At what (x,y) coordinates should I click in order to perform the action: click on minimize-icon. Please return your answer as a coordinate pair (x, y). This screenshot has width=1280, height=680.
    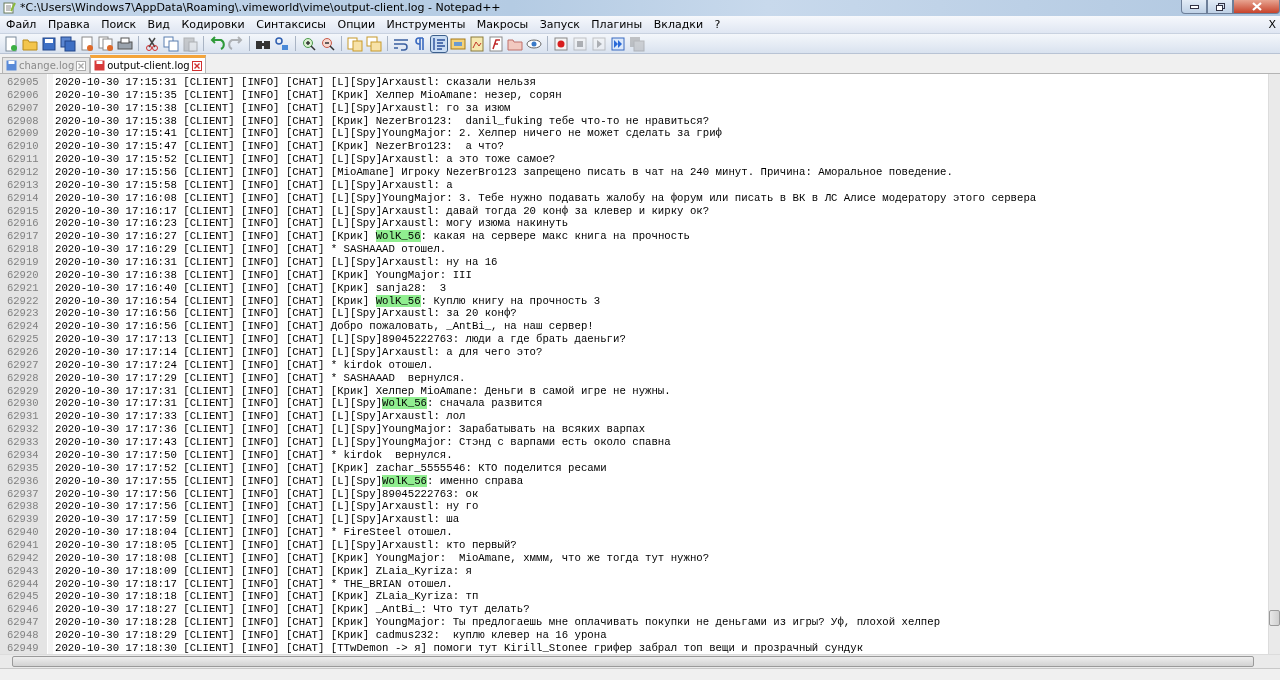
    Looking at the image, I should click on (1194, 6).